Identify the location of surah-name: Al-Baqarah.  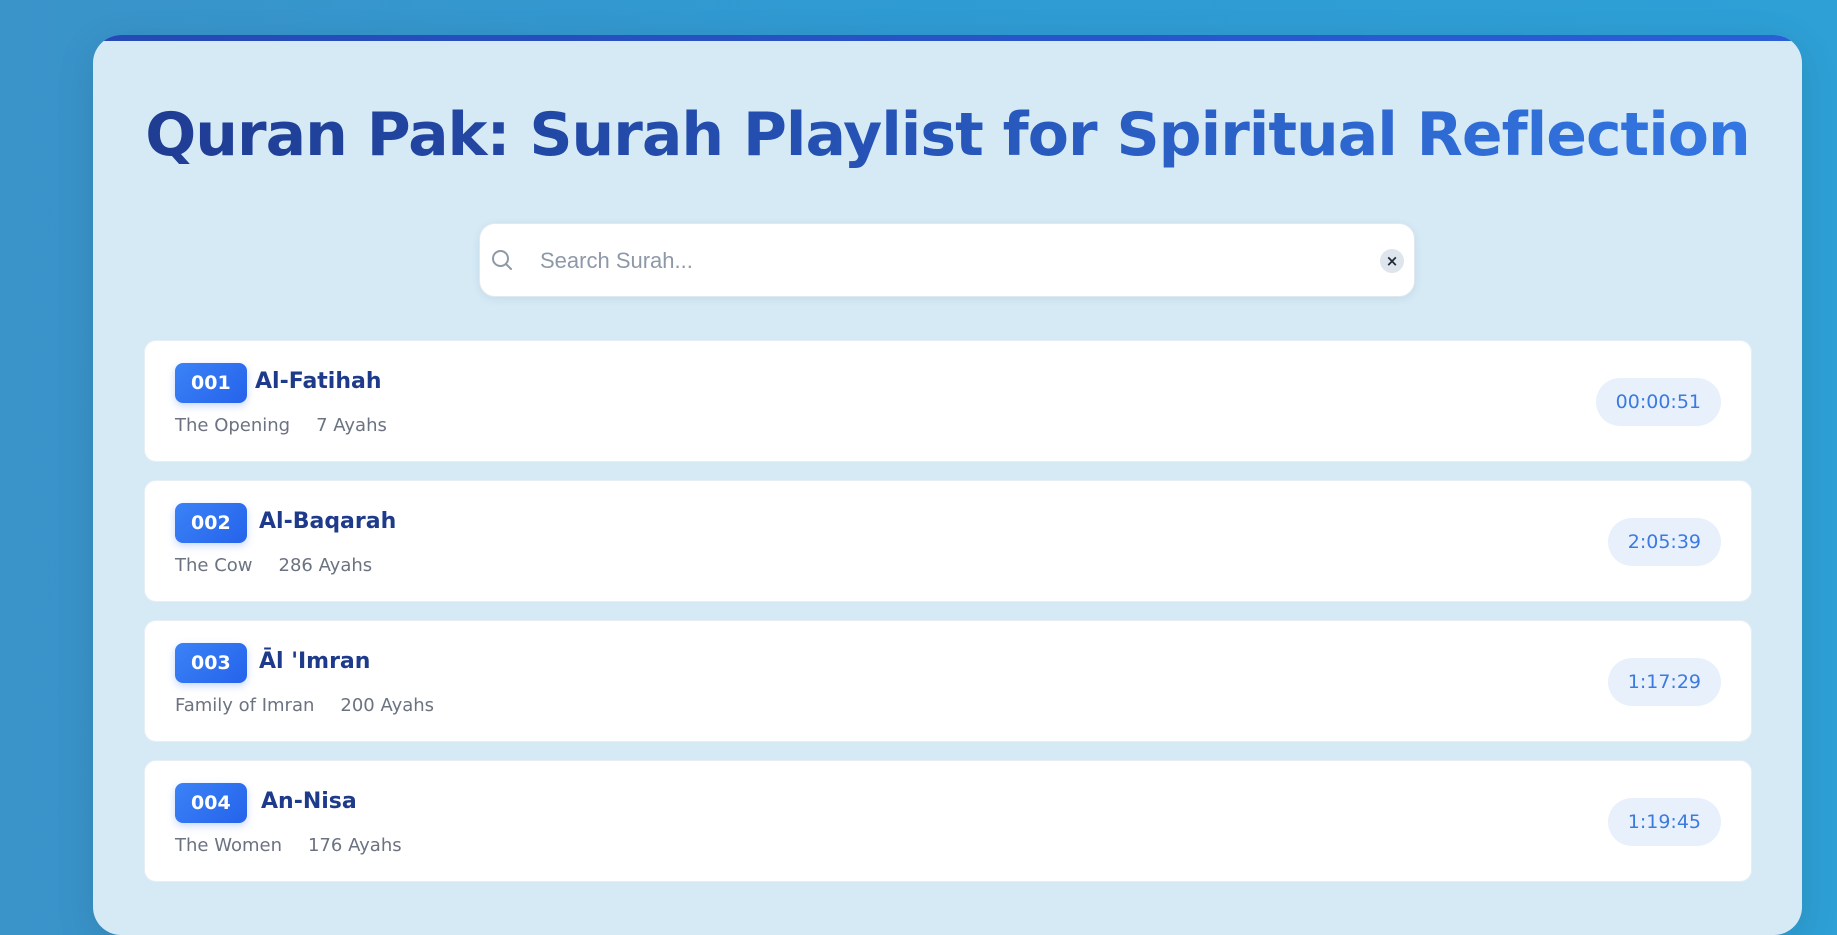
(328, 521).